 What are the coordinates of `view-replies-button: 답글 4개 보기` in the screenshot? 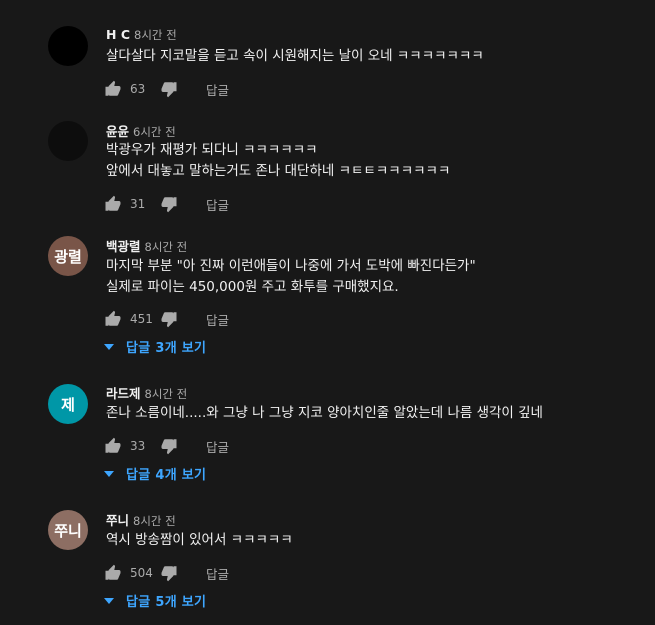 It's located at (155, 473).